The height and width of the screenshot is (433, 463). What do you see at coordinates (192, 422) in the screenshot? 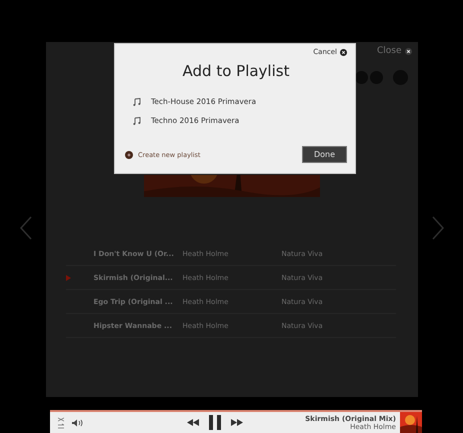
I see `rewind-button` at bounding box center [192, 422].